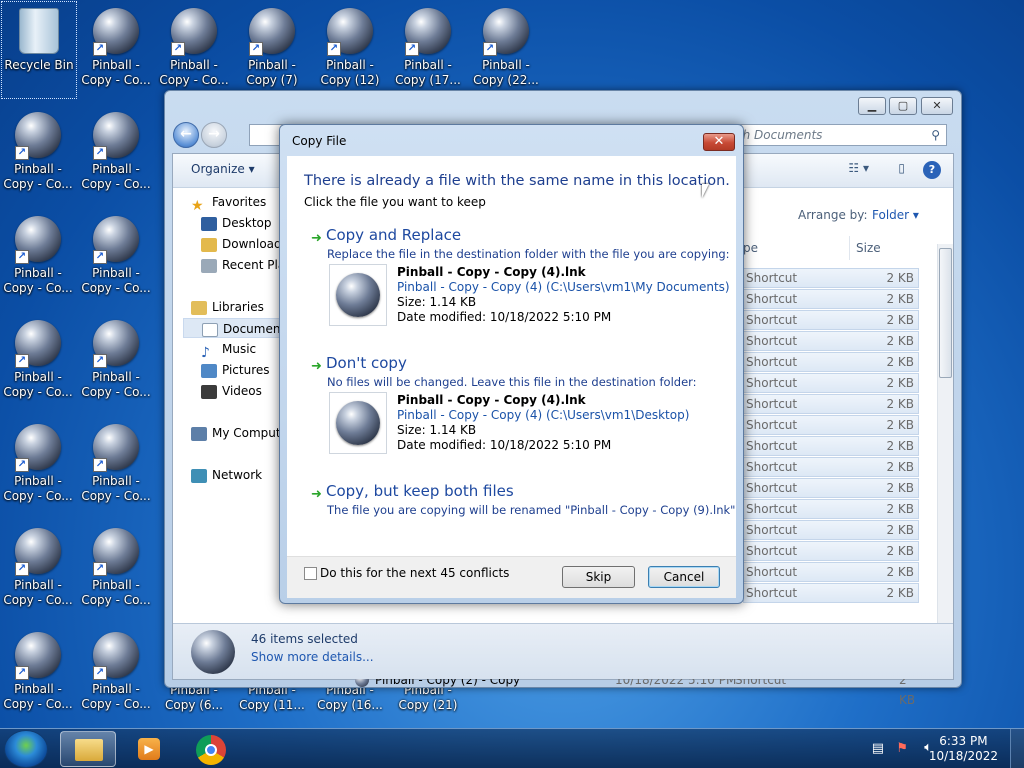 This screenshot has height=768, width=1024. Describe the element at coordinates (310, 573) in the screenshot. I see `conflicts-checkbox` at that location.